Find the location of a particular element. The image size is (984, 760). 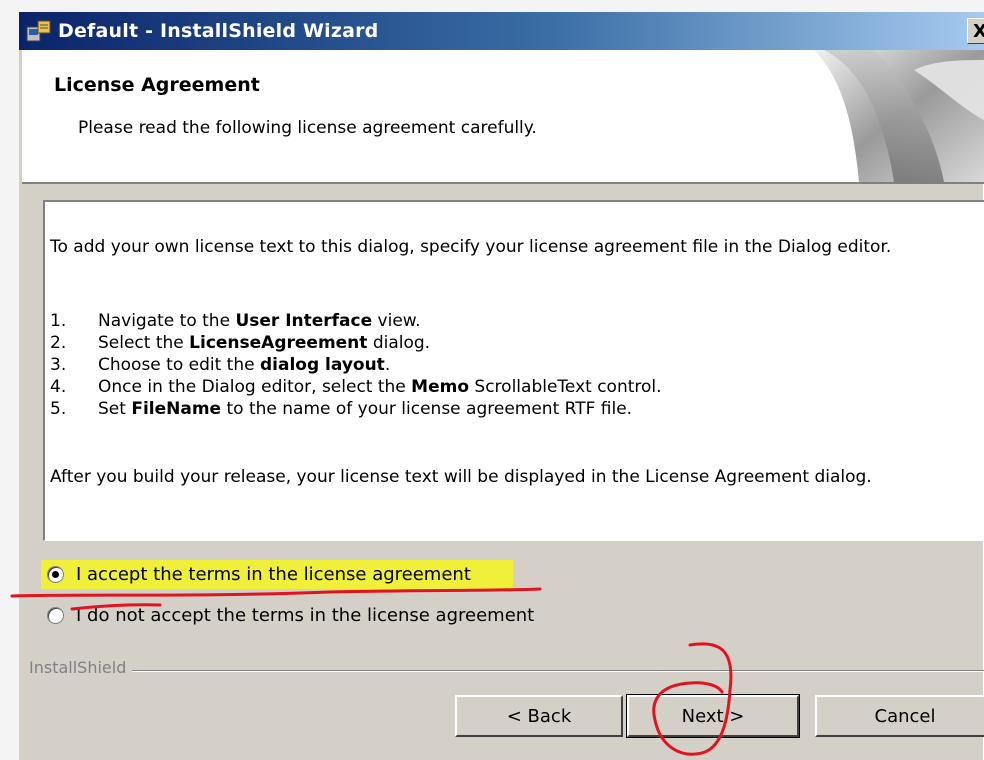

header-banner-art is located at coordinates (899, 116).